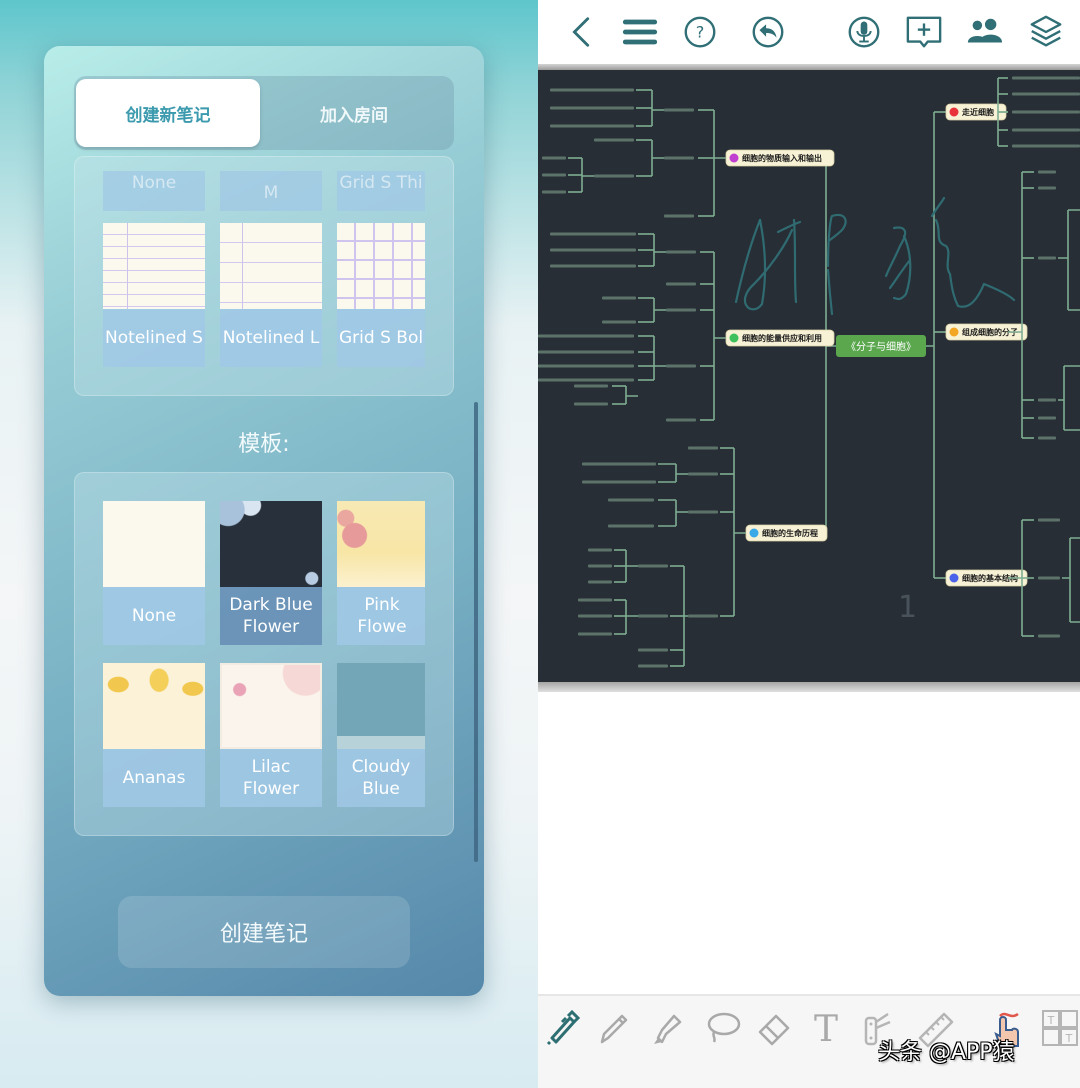 This screenshot has height=1088, width=1080. Describe the element at coordinates (381, 573) in the screenshot. I see `template-pink-flower: Pink Flowe` at that location.